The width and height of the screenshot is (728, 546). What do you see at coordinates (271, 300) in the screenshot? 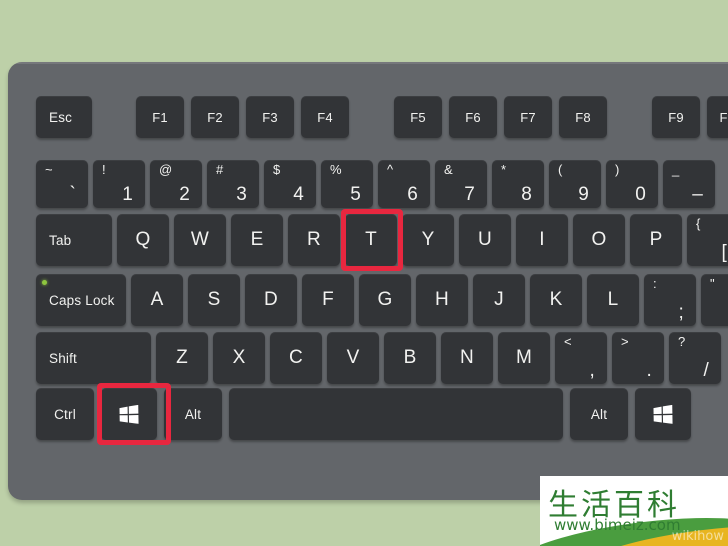
I see `key-d: D` at bounding box center [271, 300].